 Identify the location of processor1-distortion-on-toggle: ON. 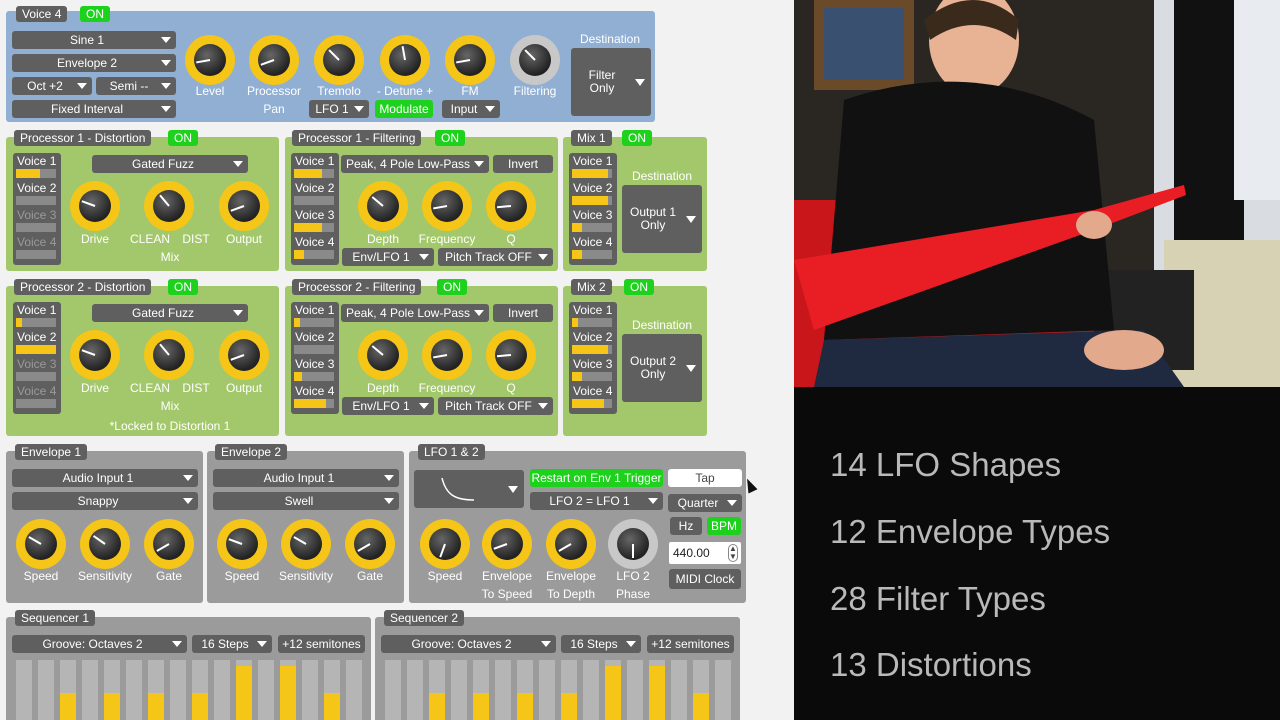
(183, 138).